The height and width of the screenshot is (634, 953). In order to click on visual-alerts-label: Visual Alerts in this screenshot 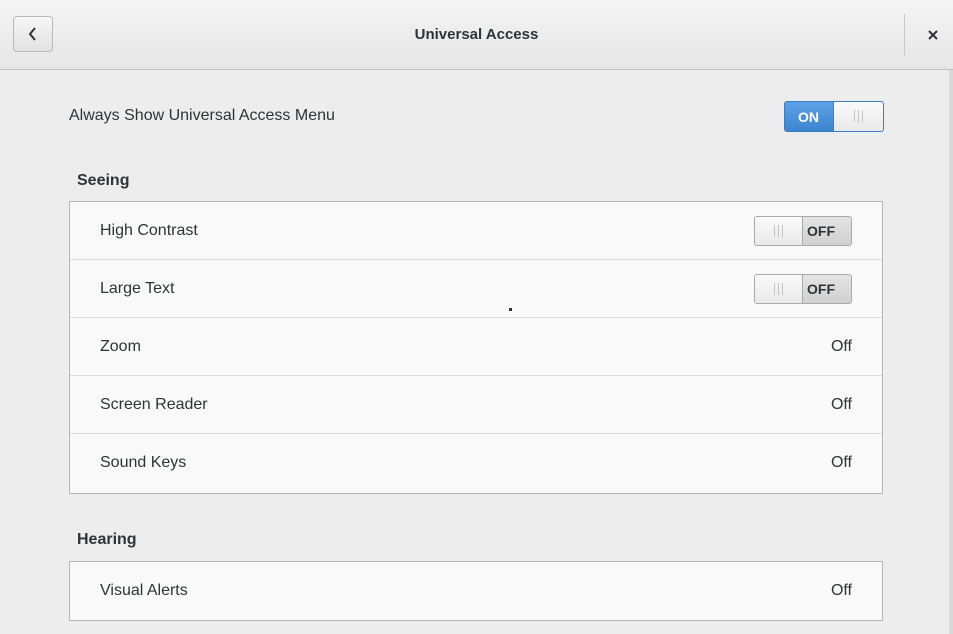, I will do `click(144, 590)`.